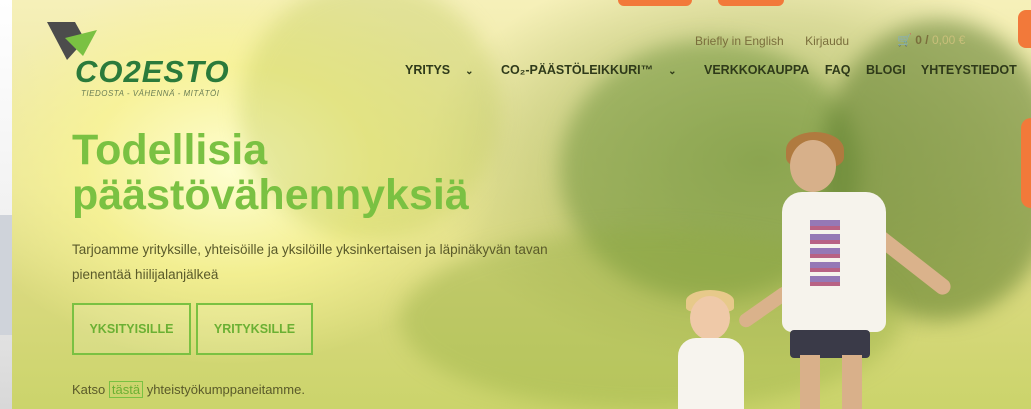 The height and width of the screenshot is (409, 1031). I want to click on nav-item-faq: FAQ, so click(838, 70).